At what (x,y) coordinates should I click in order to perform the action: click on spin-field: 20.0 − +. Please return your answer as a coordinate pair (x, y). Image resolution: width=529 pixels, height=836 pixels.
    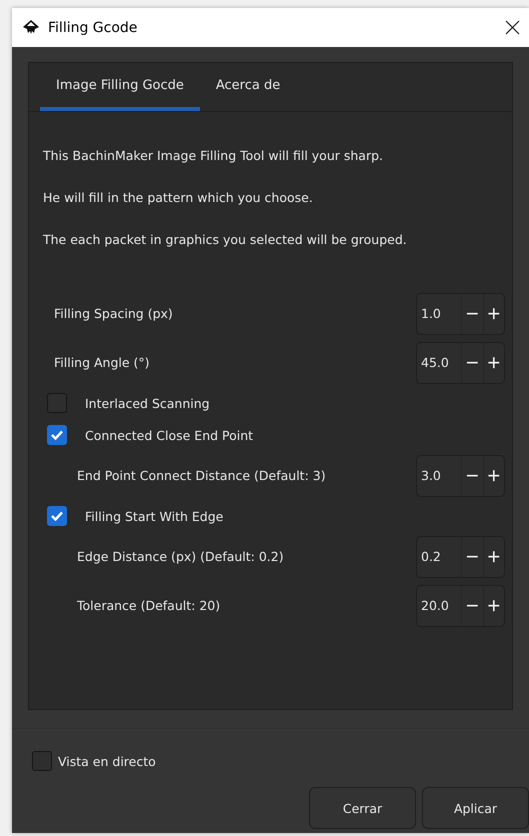
    Looking at the image, I should click on (460, 605).